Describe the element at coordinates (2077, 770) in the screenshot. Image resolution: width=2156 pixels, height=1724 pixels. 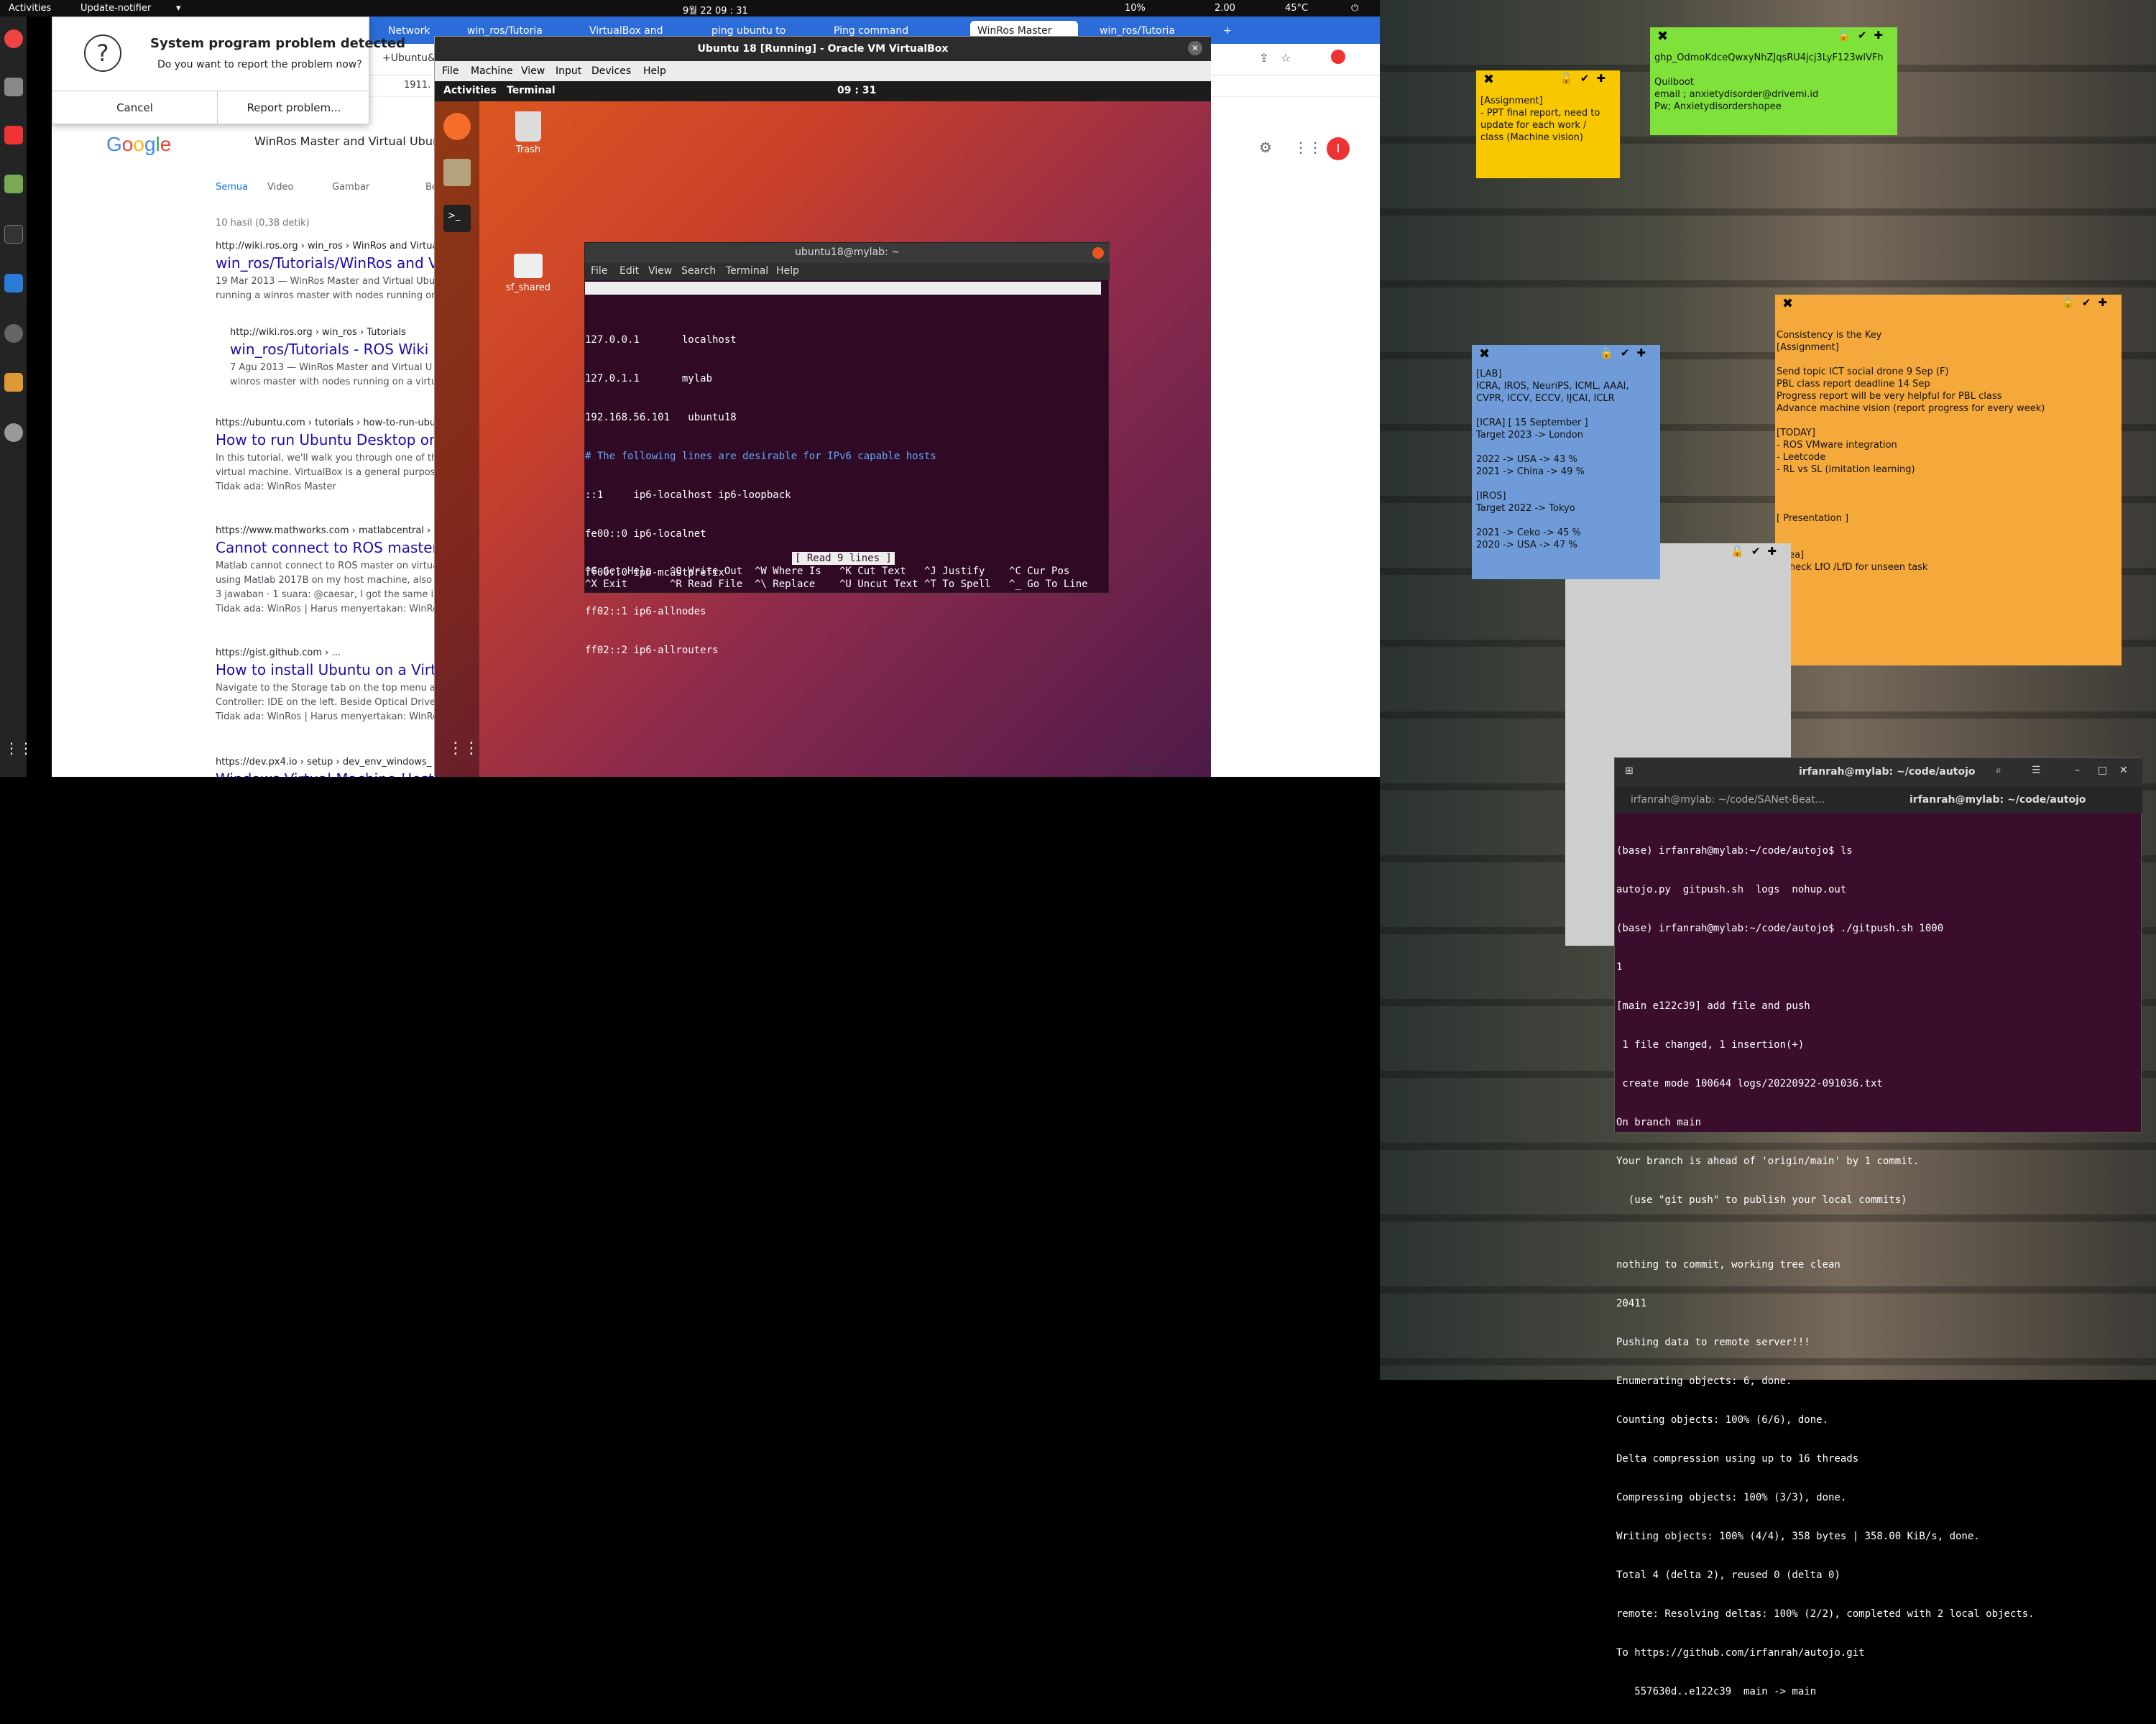
I see `minimize-icon: –` at that location.